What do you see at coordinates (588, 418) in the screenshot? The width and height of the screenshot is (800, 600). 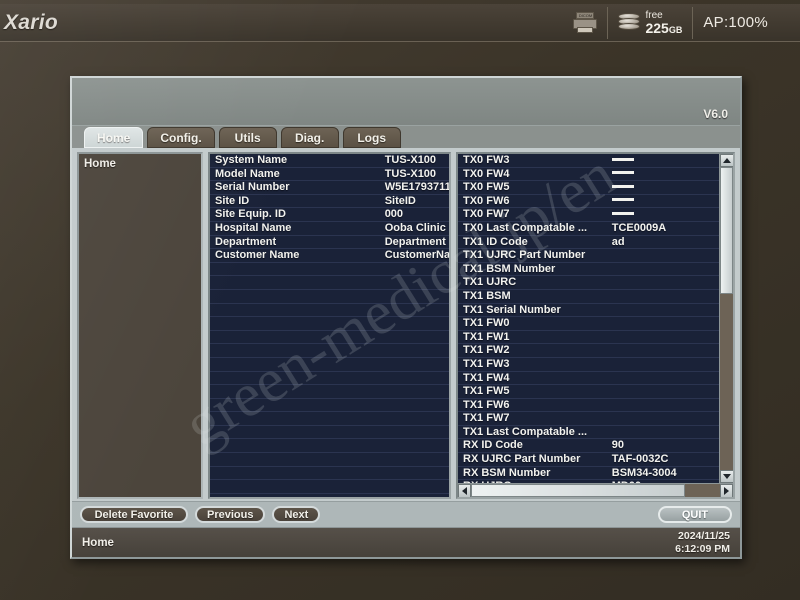 I see `hardware-detail-row: TX1 FW7` at bounding box center [588, 418].